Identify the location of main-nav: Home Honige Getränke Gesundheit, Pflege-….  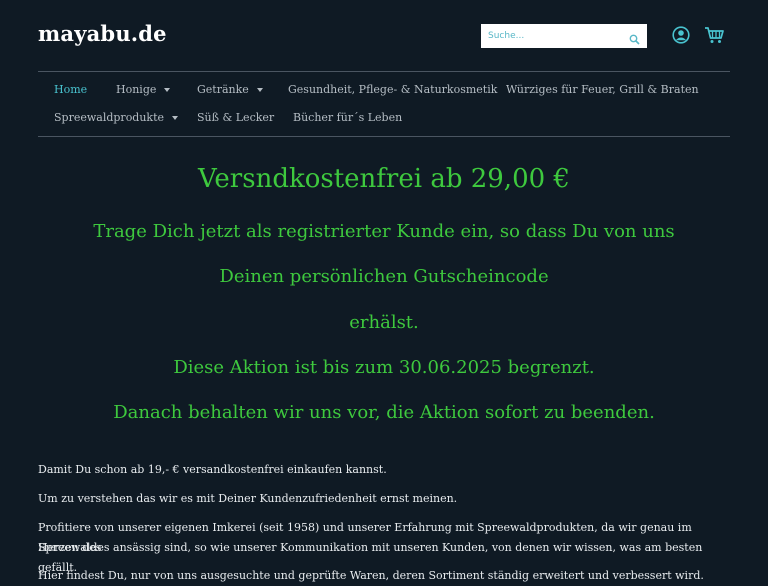
(384, 104).